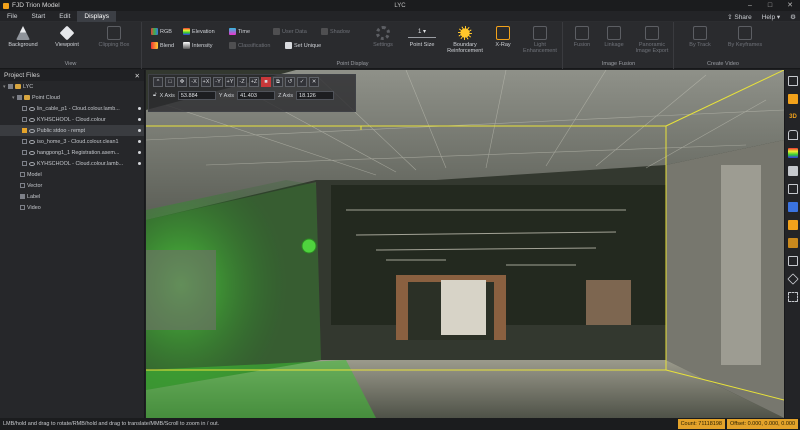 The height and width of the screenshot is (430, 800). What do you see at coordinates (290, 31) in the screenshot?
I see `user-data-button: User Data` at bounding box center [290, 31].